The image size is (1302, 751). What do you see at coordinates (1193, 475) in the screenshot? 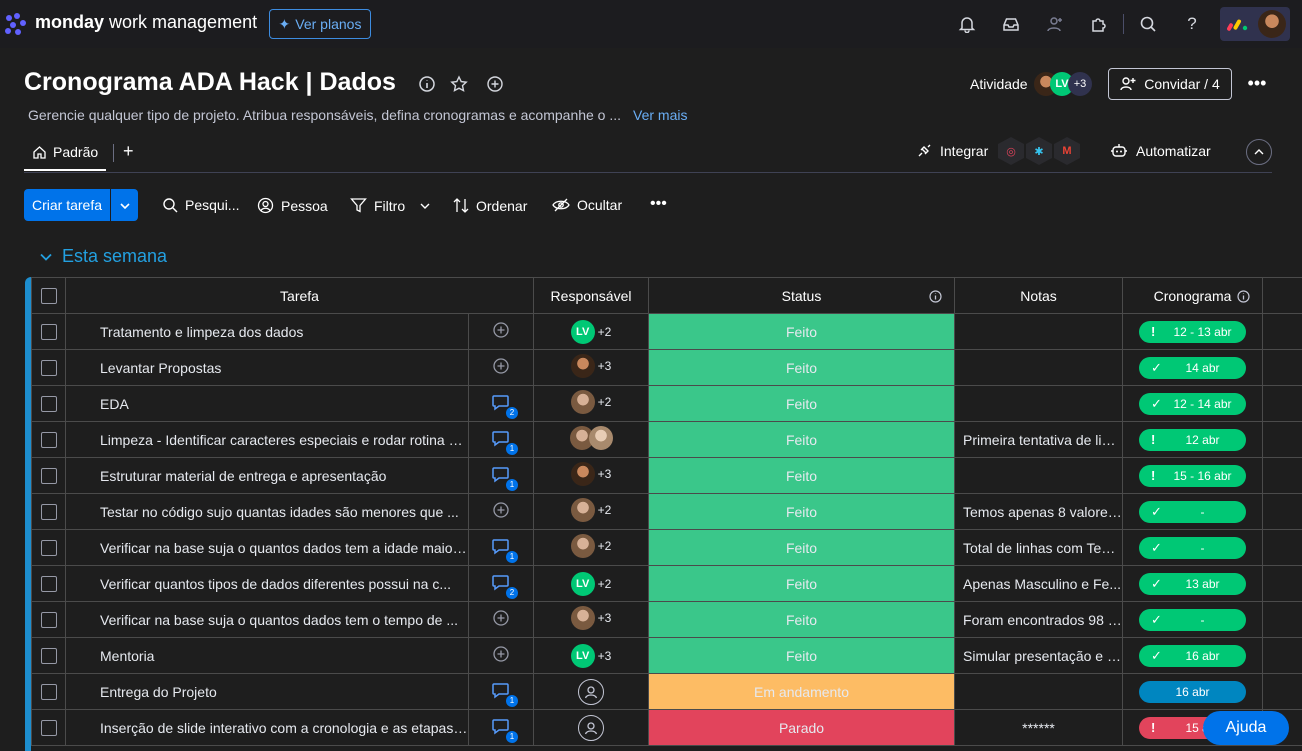
I see `timeline-pill: ! 15 - 16 abr` at bounding box center [1193, 475].